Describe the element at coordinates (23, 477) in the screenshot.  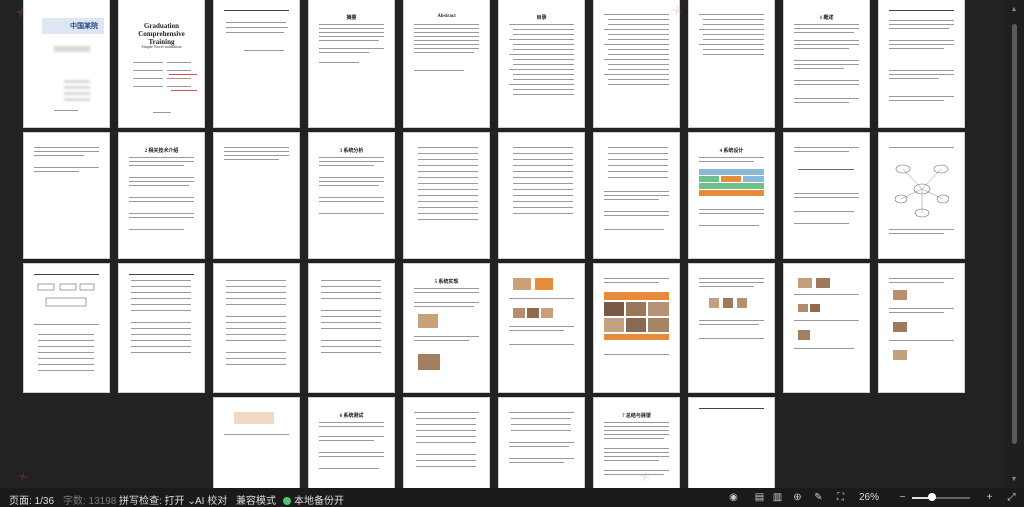
I see `watermark: ✕` at that location.